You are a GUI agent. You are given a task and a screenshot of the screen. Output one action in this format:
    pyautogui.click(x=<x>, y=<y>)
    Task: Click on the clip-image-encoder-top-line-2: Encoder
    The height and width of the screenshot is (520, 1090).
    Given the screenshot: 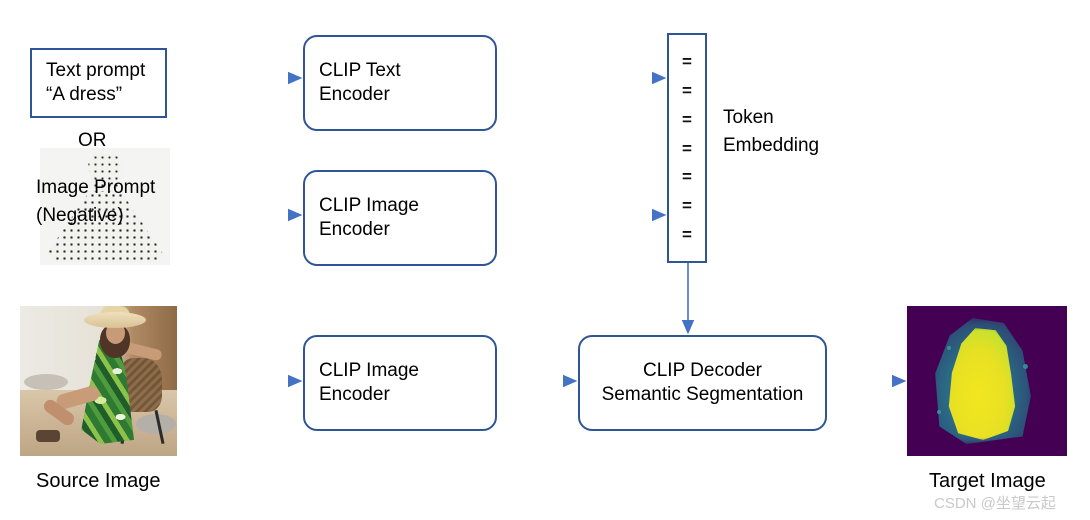 What is the action you would take?
    pyautogui.click(x=354, y=229)
    